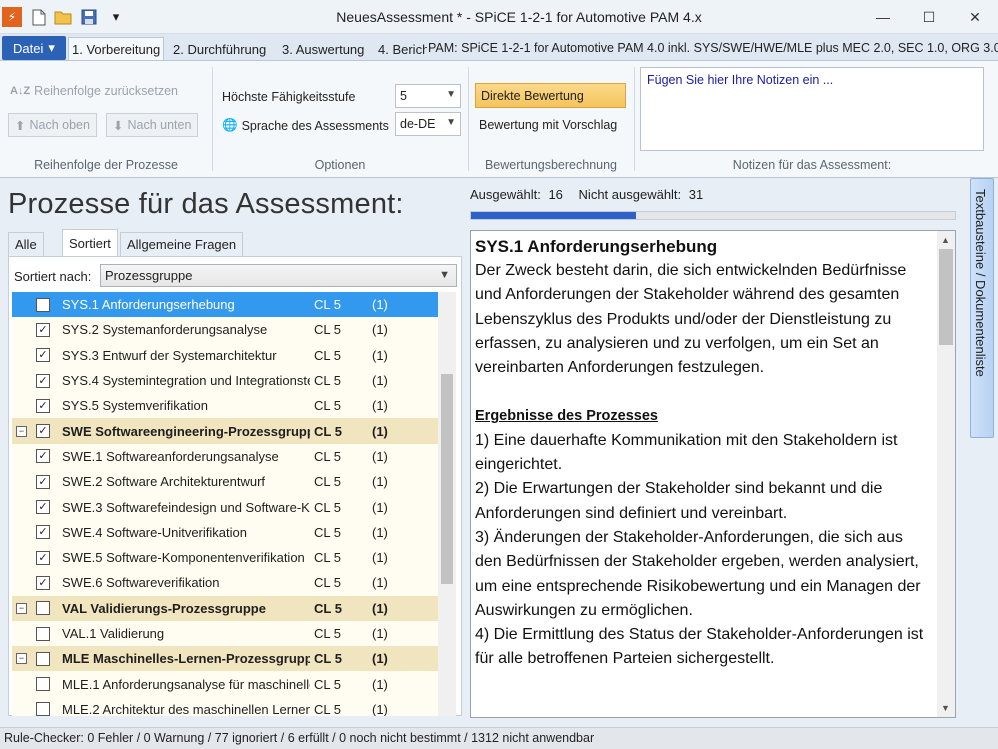 This screenshot has height=749, width=998. What do you see at coordinates (116, 49) in the screenshot?
I see `tab-vorbereitung: 1. Vorbereitung` at bounding box center [116, 49].